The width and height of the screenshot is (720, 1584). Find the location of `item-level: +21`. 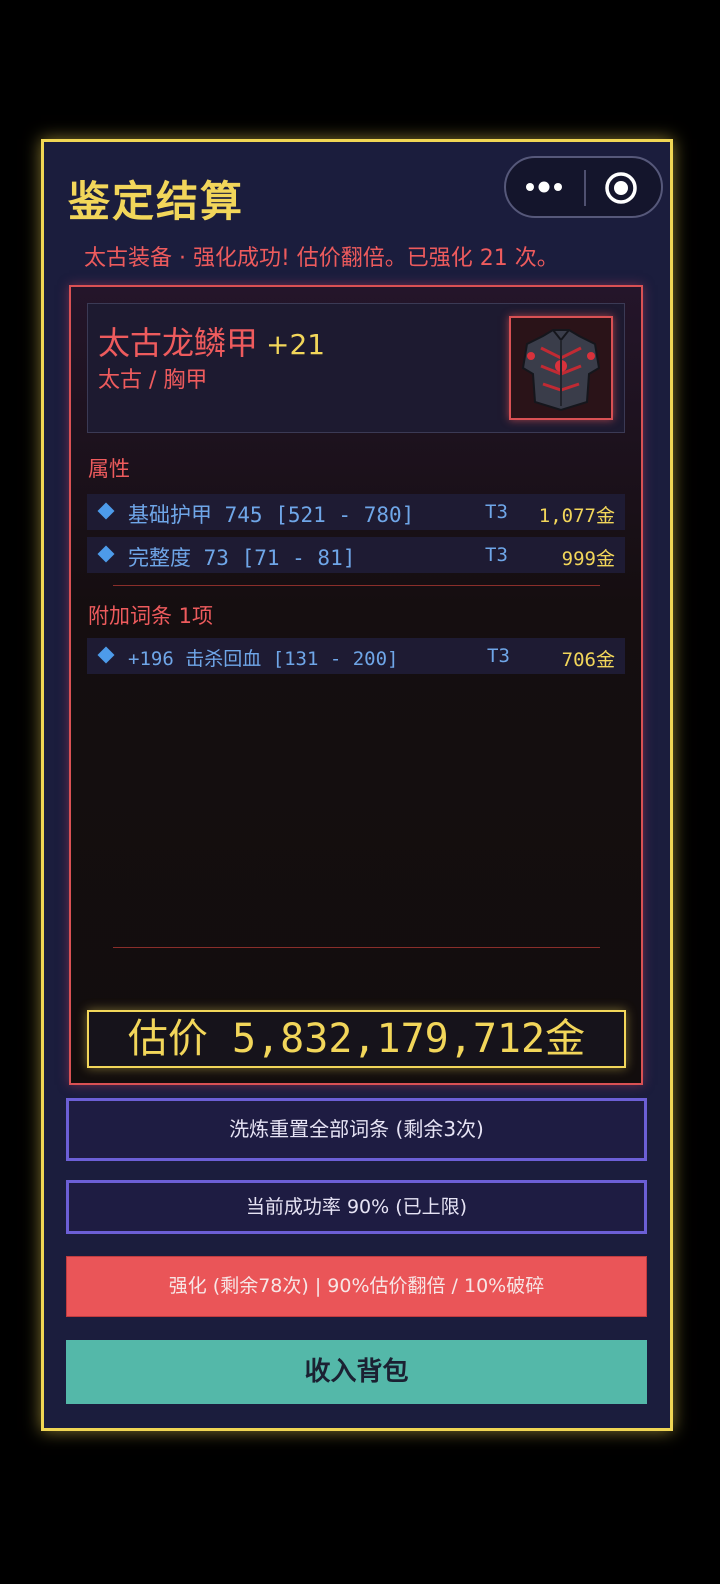

item-level: +21 is located at coordinates (296, 344).